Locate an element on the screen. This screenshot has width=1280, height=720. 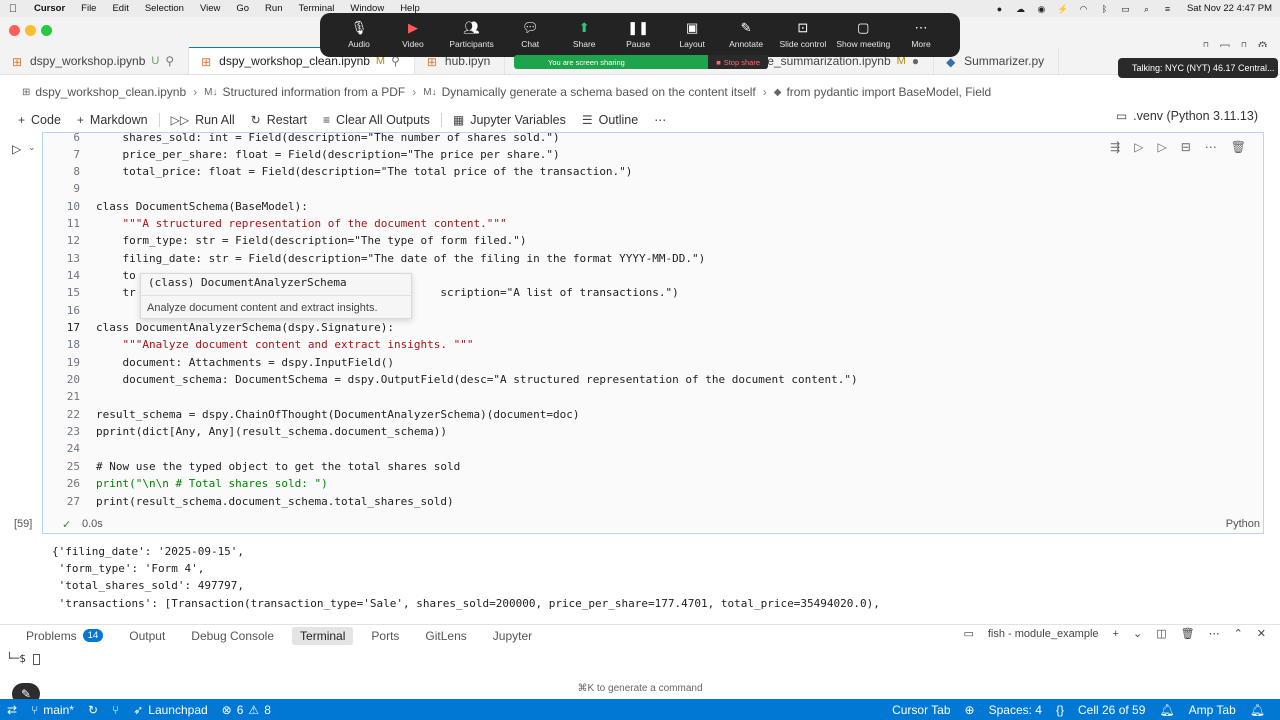
menubar-clock: Sat Nov 22 4:47 PM is located at coordinates (1229, 8).